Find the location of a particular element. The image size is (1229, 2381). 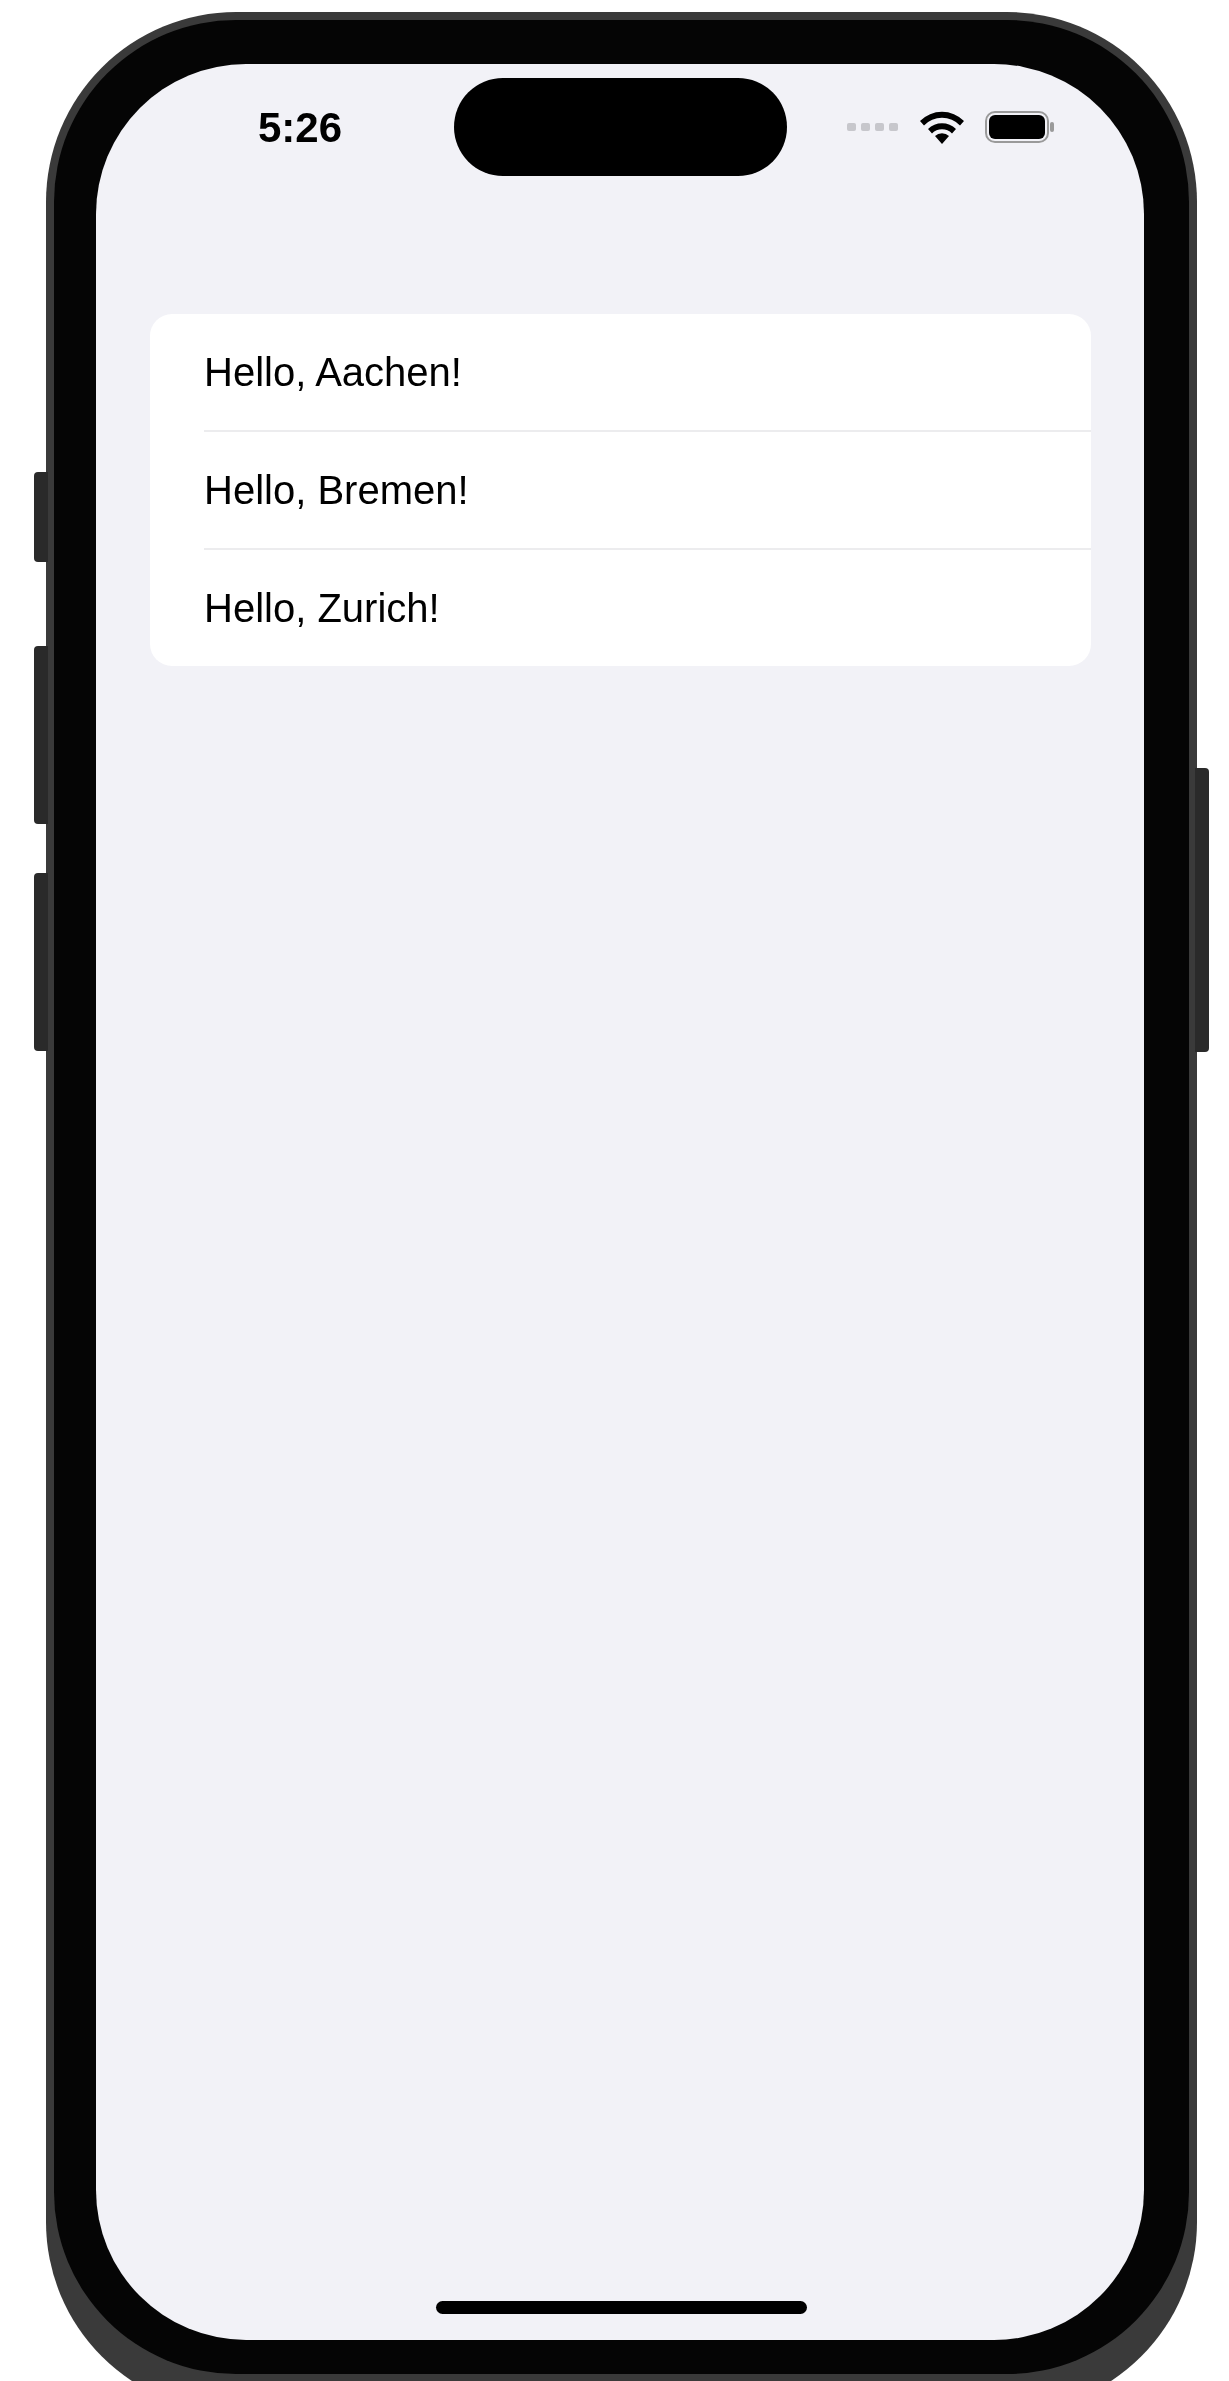

list-row: Hello, Aachen! is located at coordinates (647, 372).